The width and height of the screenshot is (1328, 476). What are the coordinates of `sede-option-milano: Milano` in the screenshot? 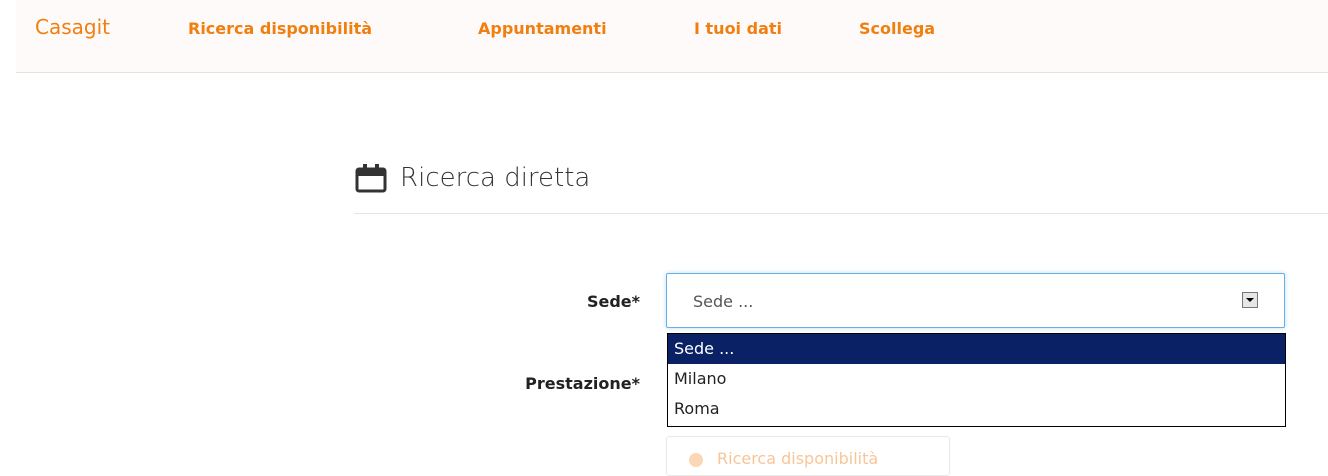 It's located at (976, 379).